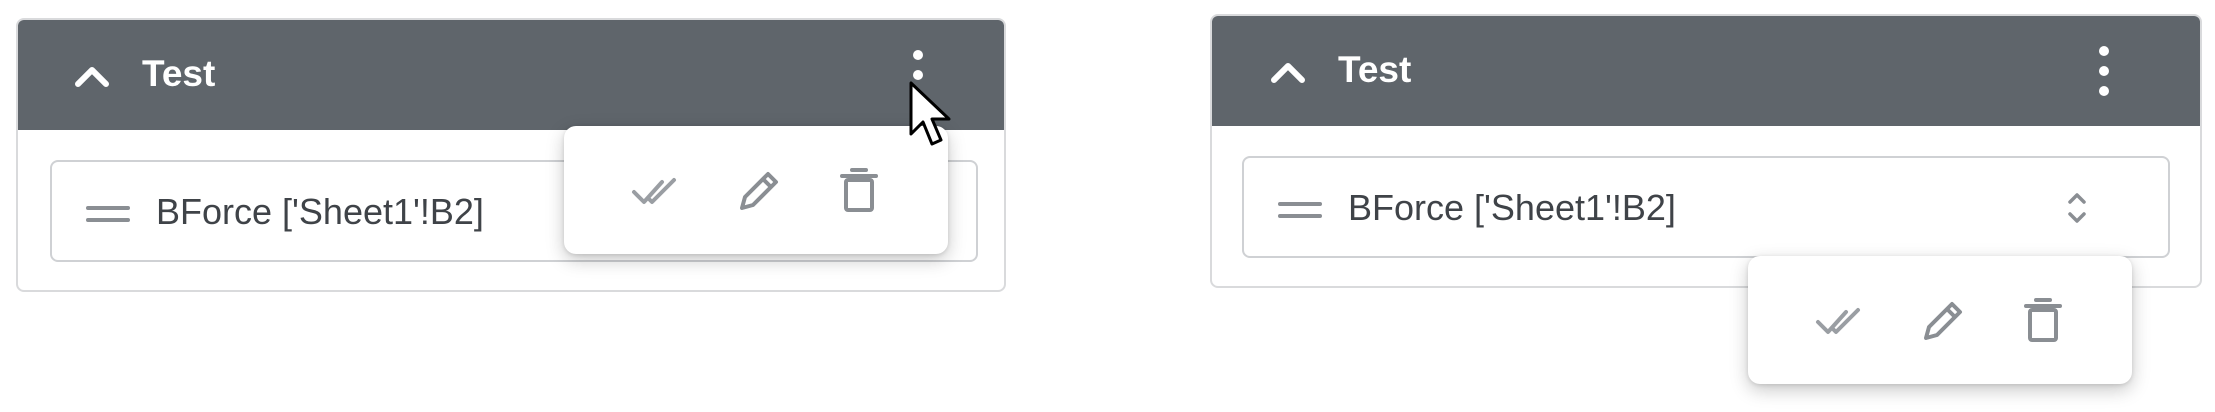 The height and width of the screenshot is (412, 2215). Describe the element at coordinates (1706, 207) in the screenshot. I see `condition-field: BForce ['Sheet1'!B2]` at that location.